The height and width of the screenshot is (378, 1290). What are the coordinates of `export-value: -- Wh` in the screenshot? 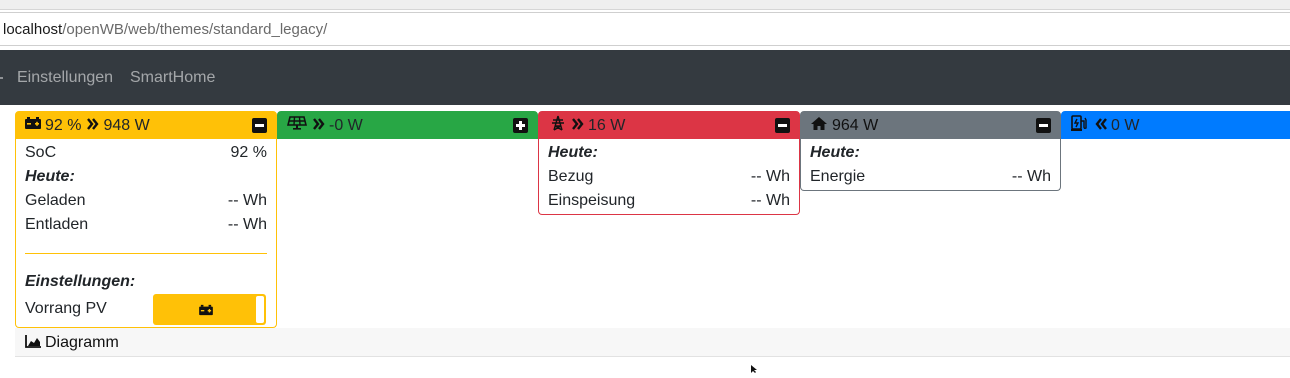 It's located at (770, 200).